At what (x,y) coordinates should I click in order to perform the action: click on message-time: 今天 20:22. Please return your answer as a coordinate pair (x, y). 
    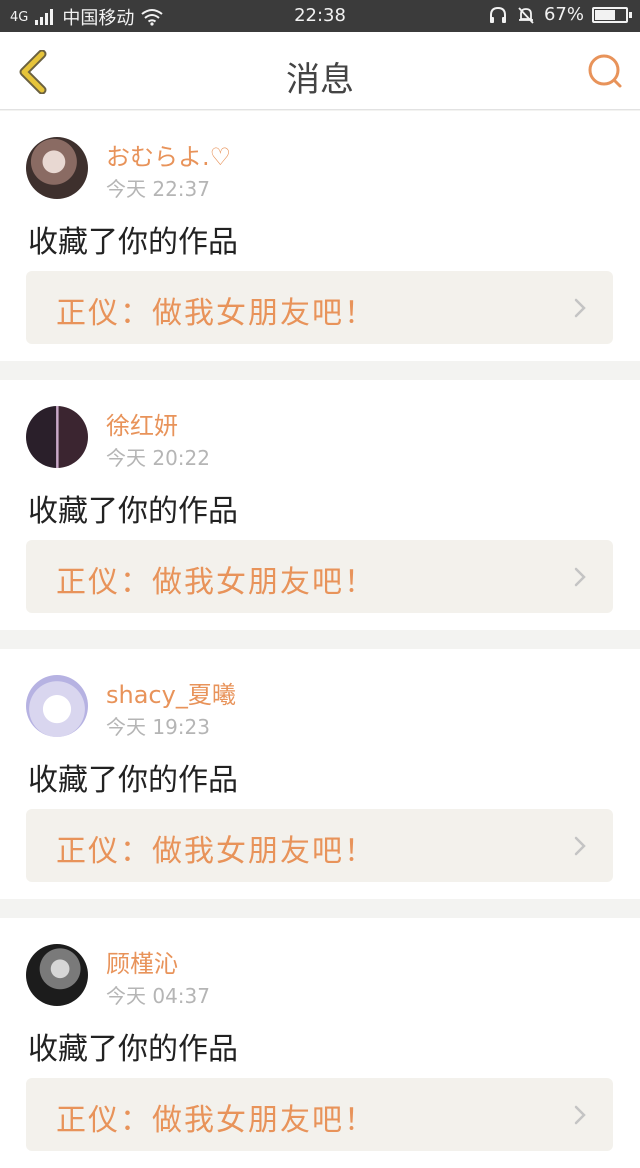
    Looking at the image, I should click on (158, 458).